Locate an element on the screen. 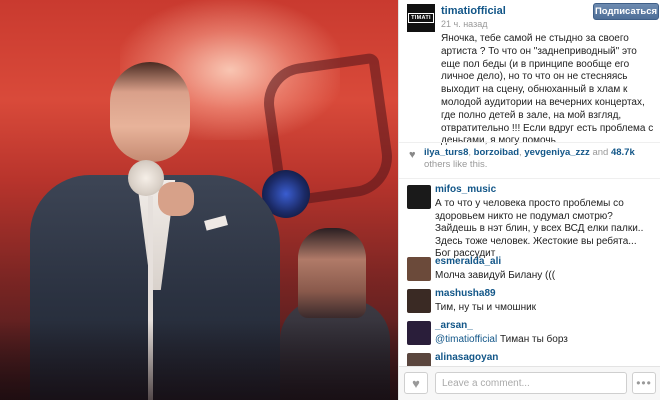  more-options-button: ••• is located at coordinates (644, 383).